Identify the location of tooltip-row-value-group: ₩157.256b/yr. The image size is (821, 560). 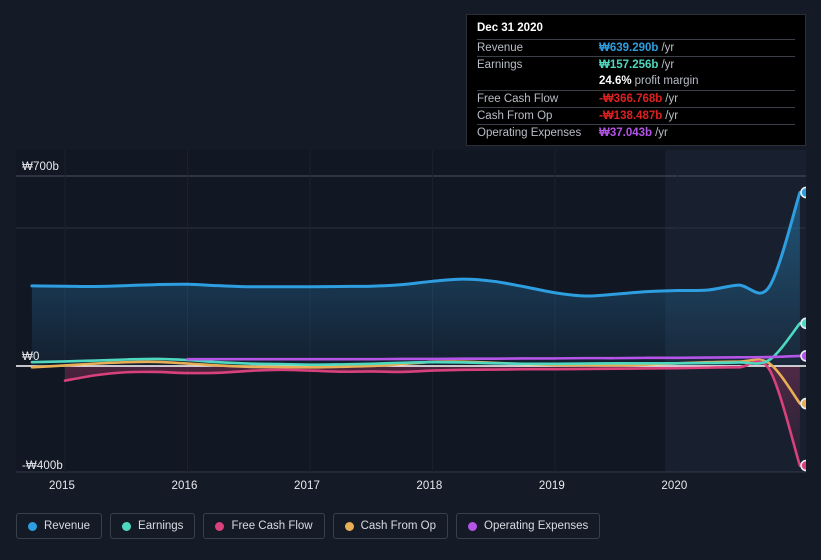
(636, 65).